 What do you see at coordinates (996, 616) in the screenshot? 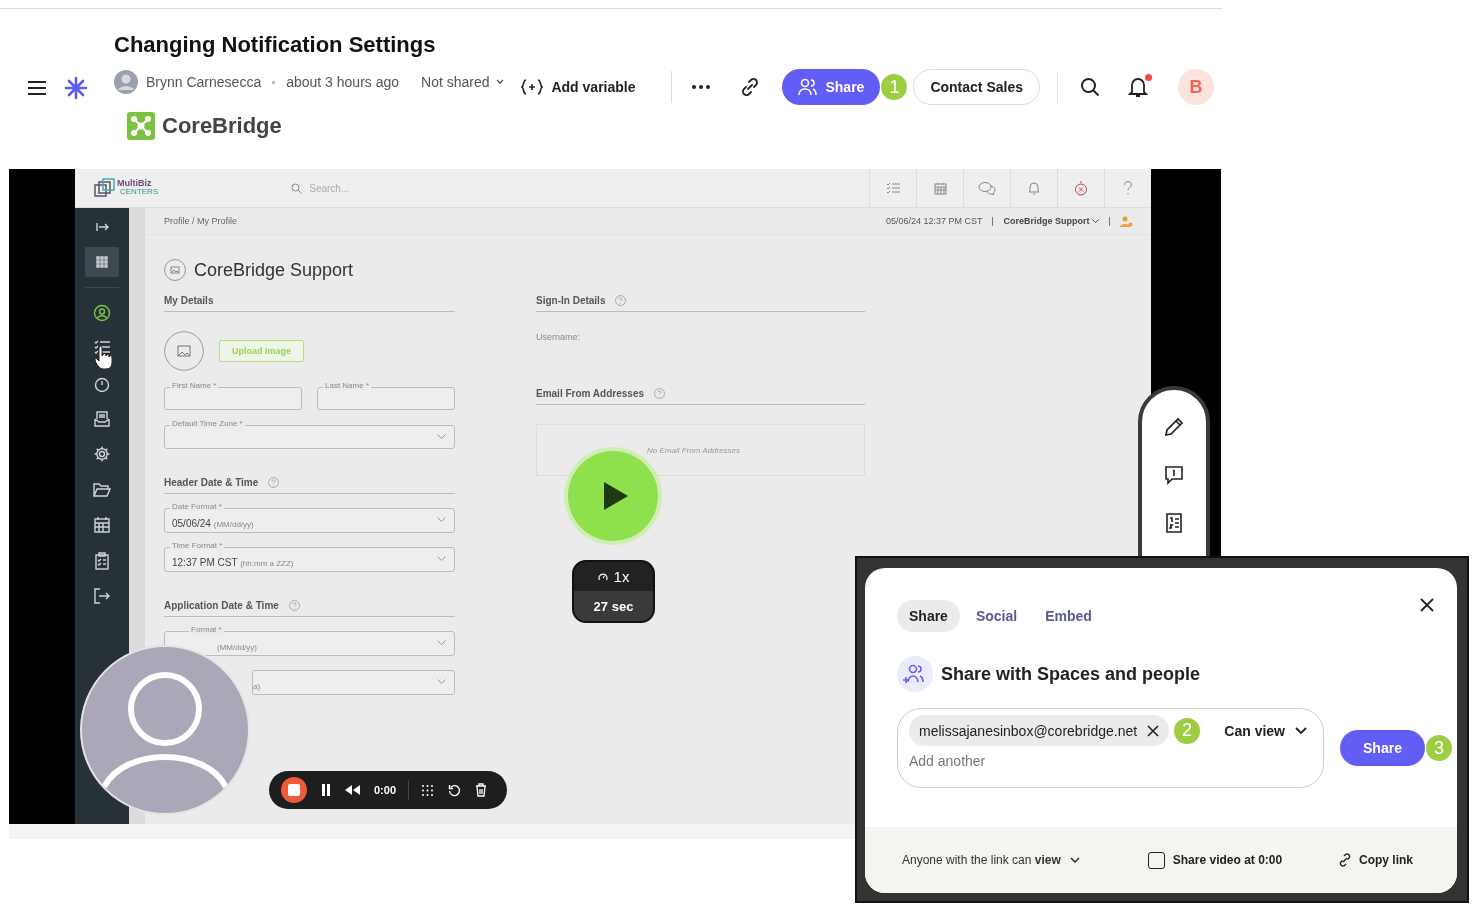
I see `dialog-tab: Social` at bounding box center [996, 616].